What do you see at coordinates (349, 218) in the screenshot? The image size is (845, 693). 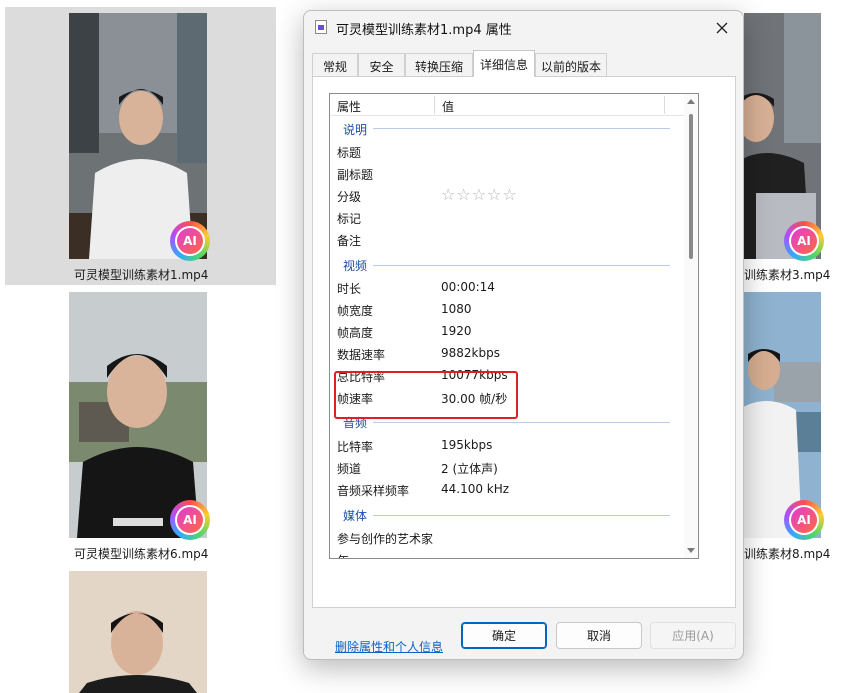 I see `property-label: 标记` at bounding box center [349, 218].